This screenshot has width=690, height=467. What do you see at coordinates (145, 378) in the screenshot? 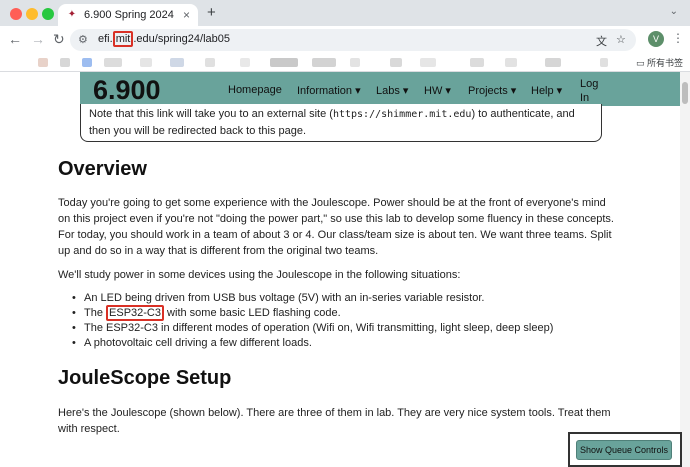
I see `heading-joulescope-setup: JouleScope Setup` at bounding box center [145, 378].